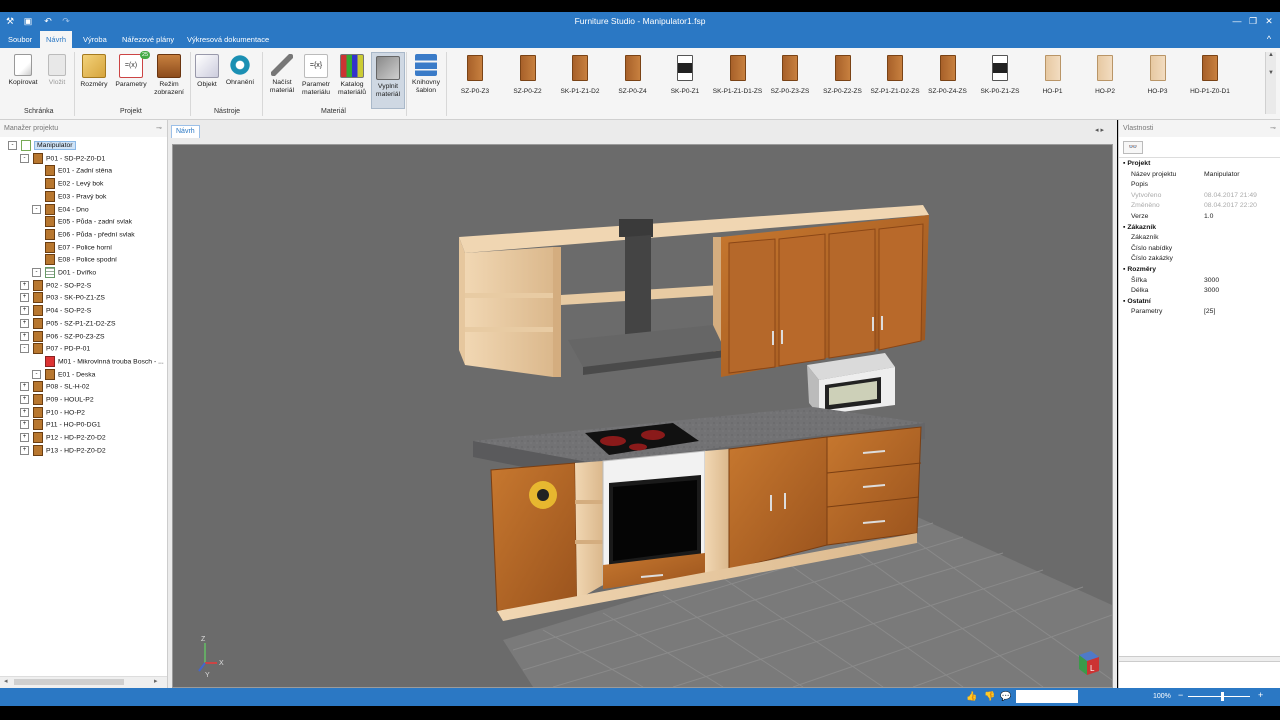  Describe the element at coordinates (228, 39) in the screenshot. I see `menu-vykresova-dokumentace: Výkresová dokumentace` at that location.